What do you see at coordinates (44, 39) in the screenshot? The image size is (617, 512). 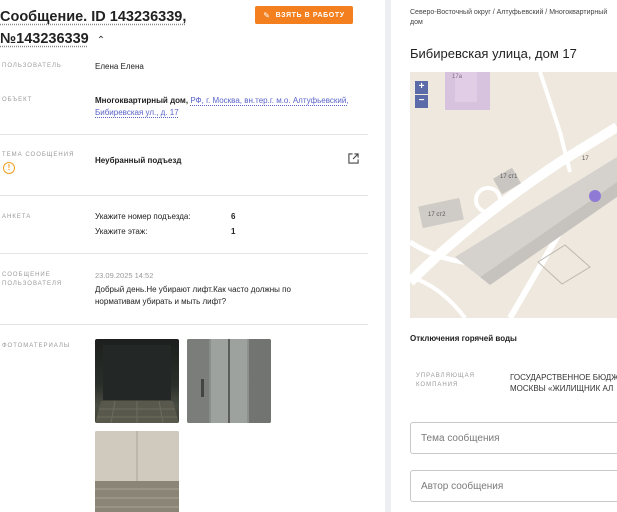 I see `title-number: №143236339` at bounding box center [44, 39].